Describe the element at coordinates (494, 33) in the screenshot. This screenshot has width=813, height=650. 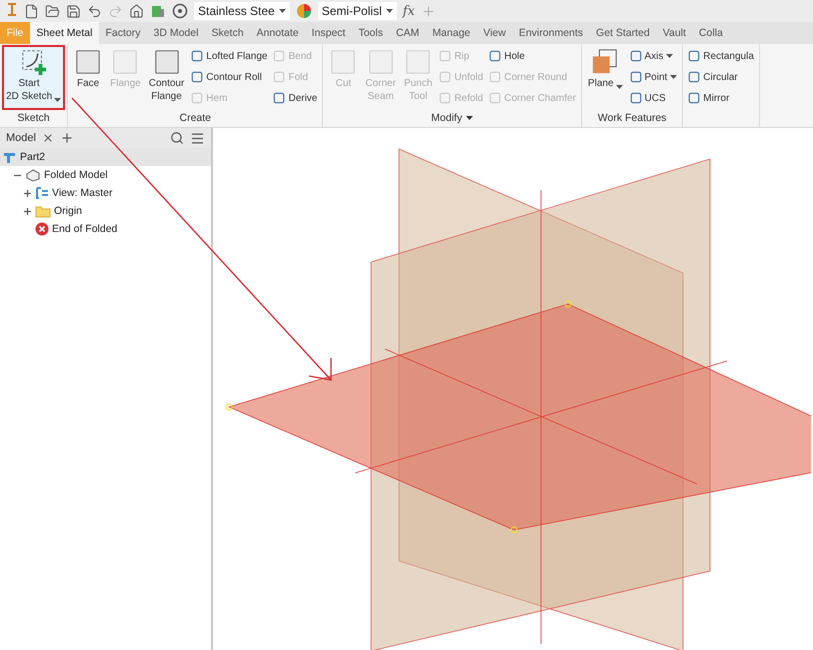
I see `ribbon-tab: View` at that location.